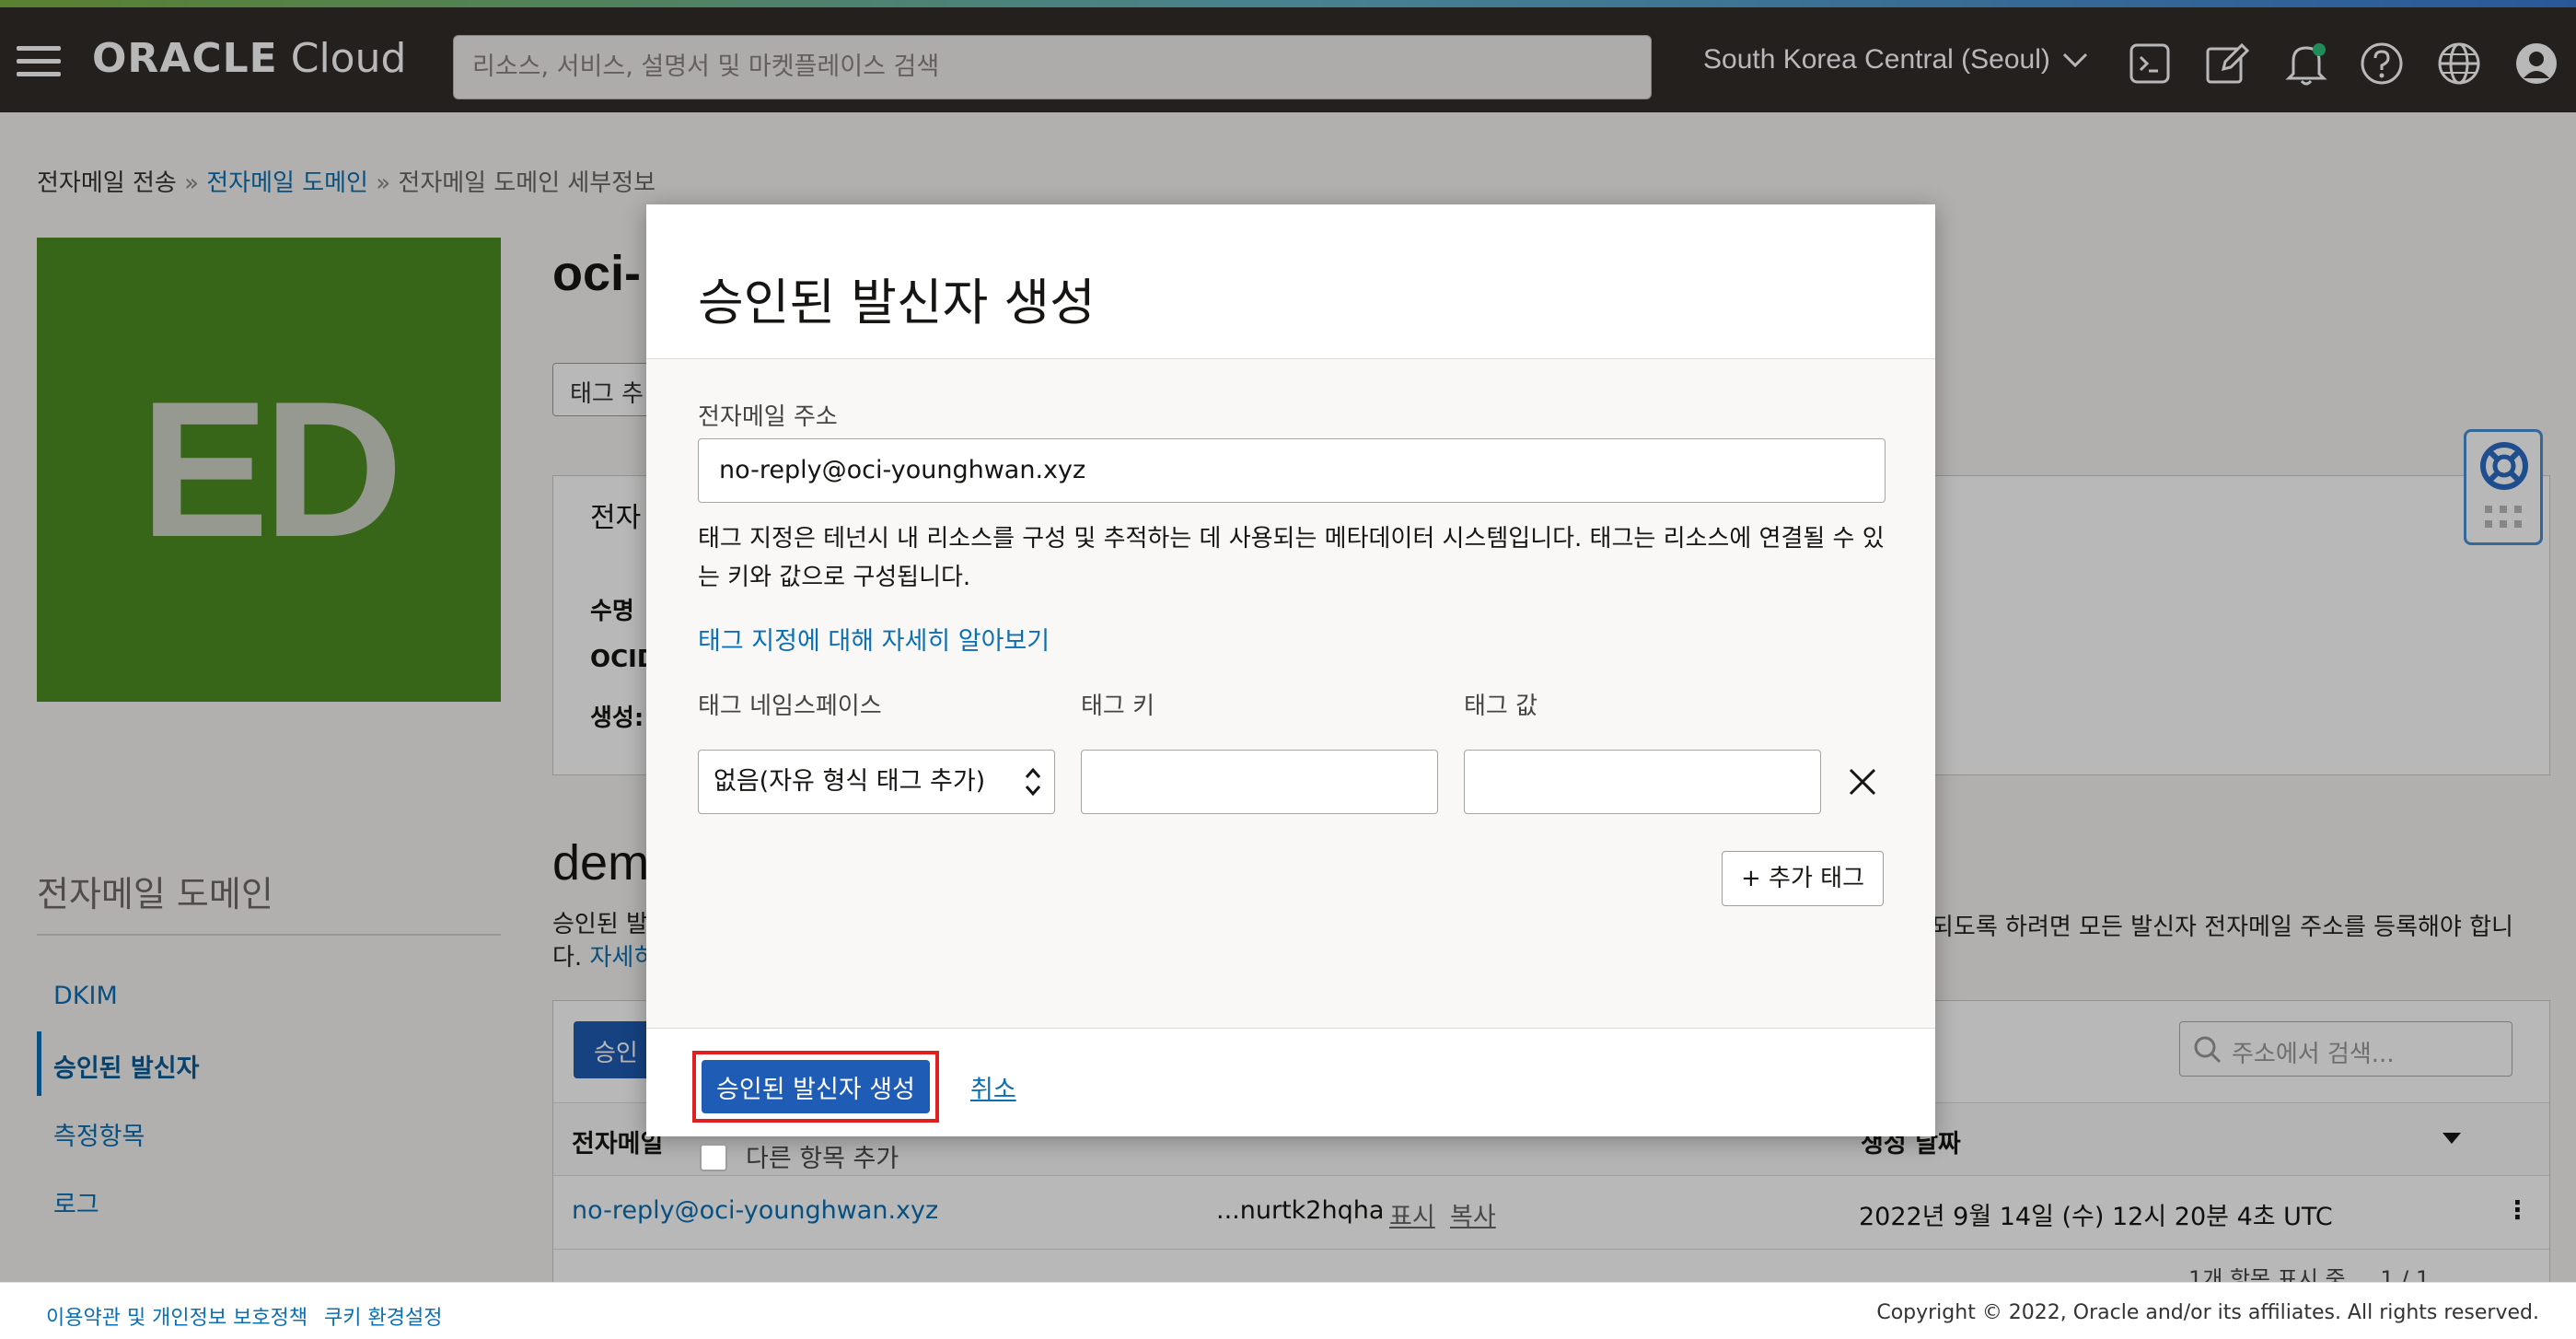 The width and height of the screenshot is (2576, 1339). Describe the element at coordinates (1803, 878) in the screenshot. I see `add-another-tag-button: + 추가 태그` at that location.